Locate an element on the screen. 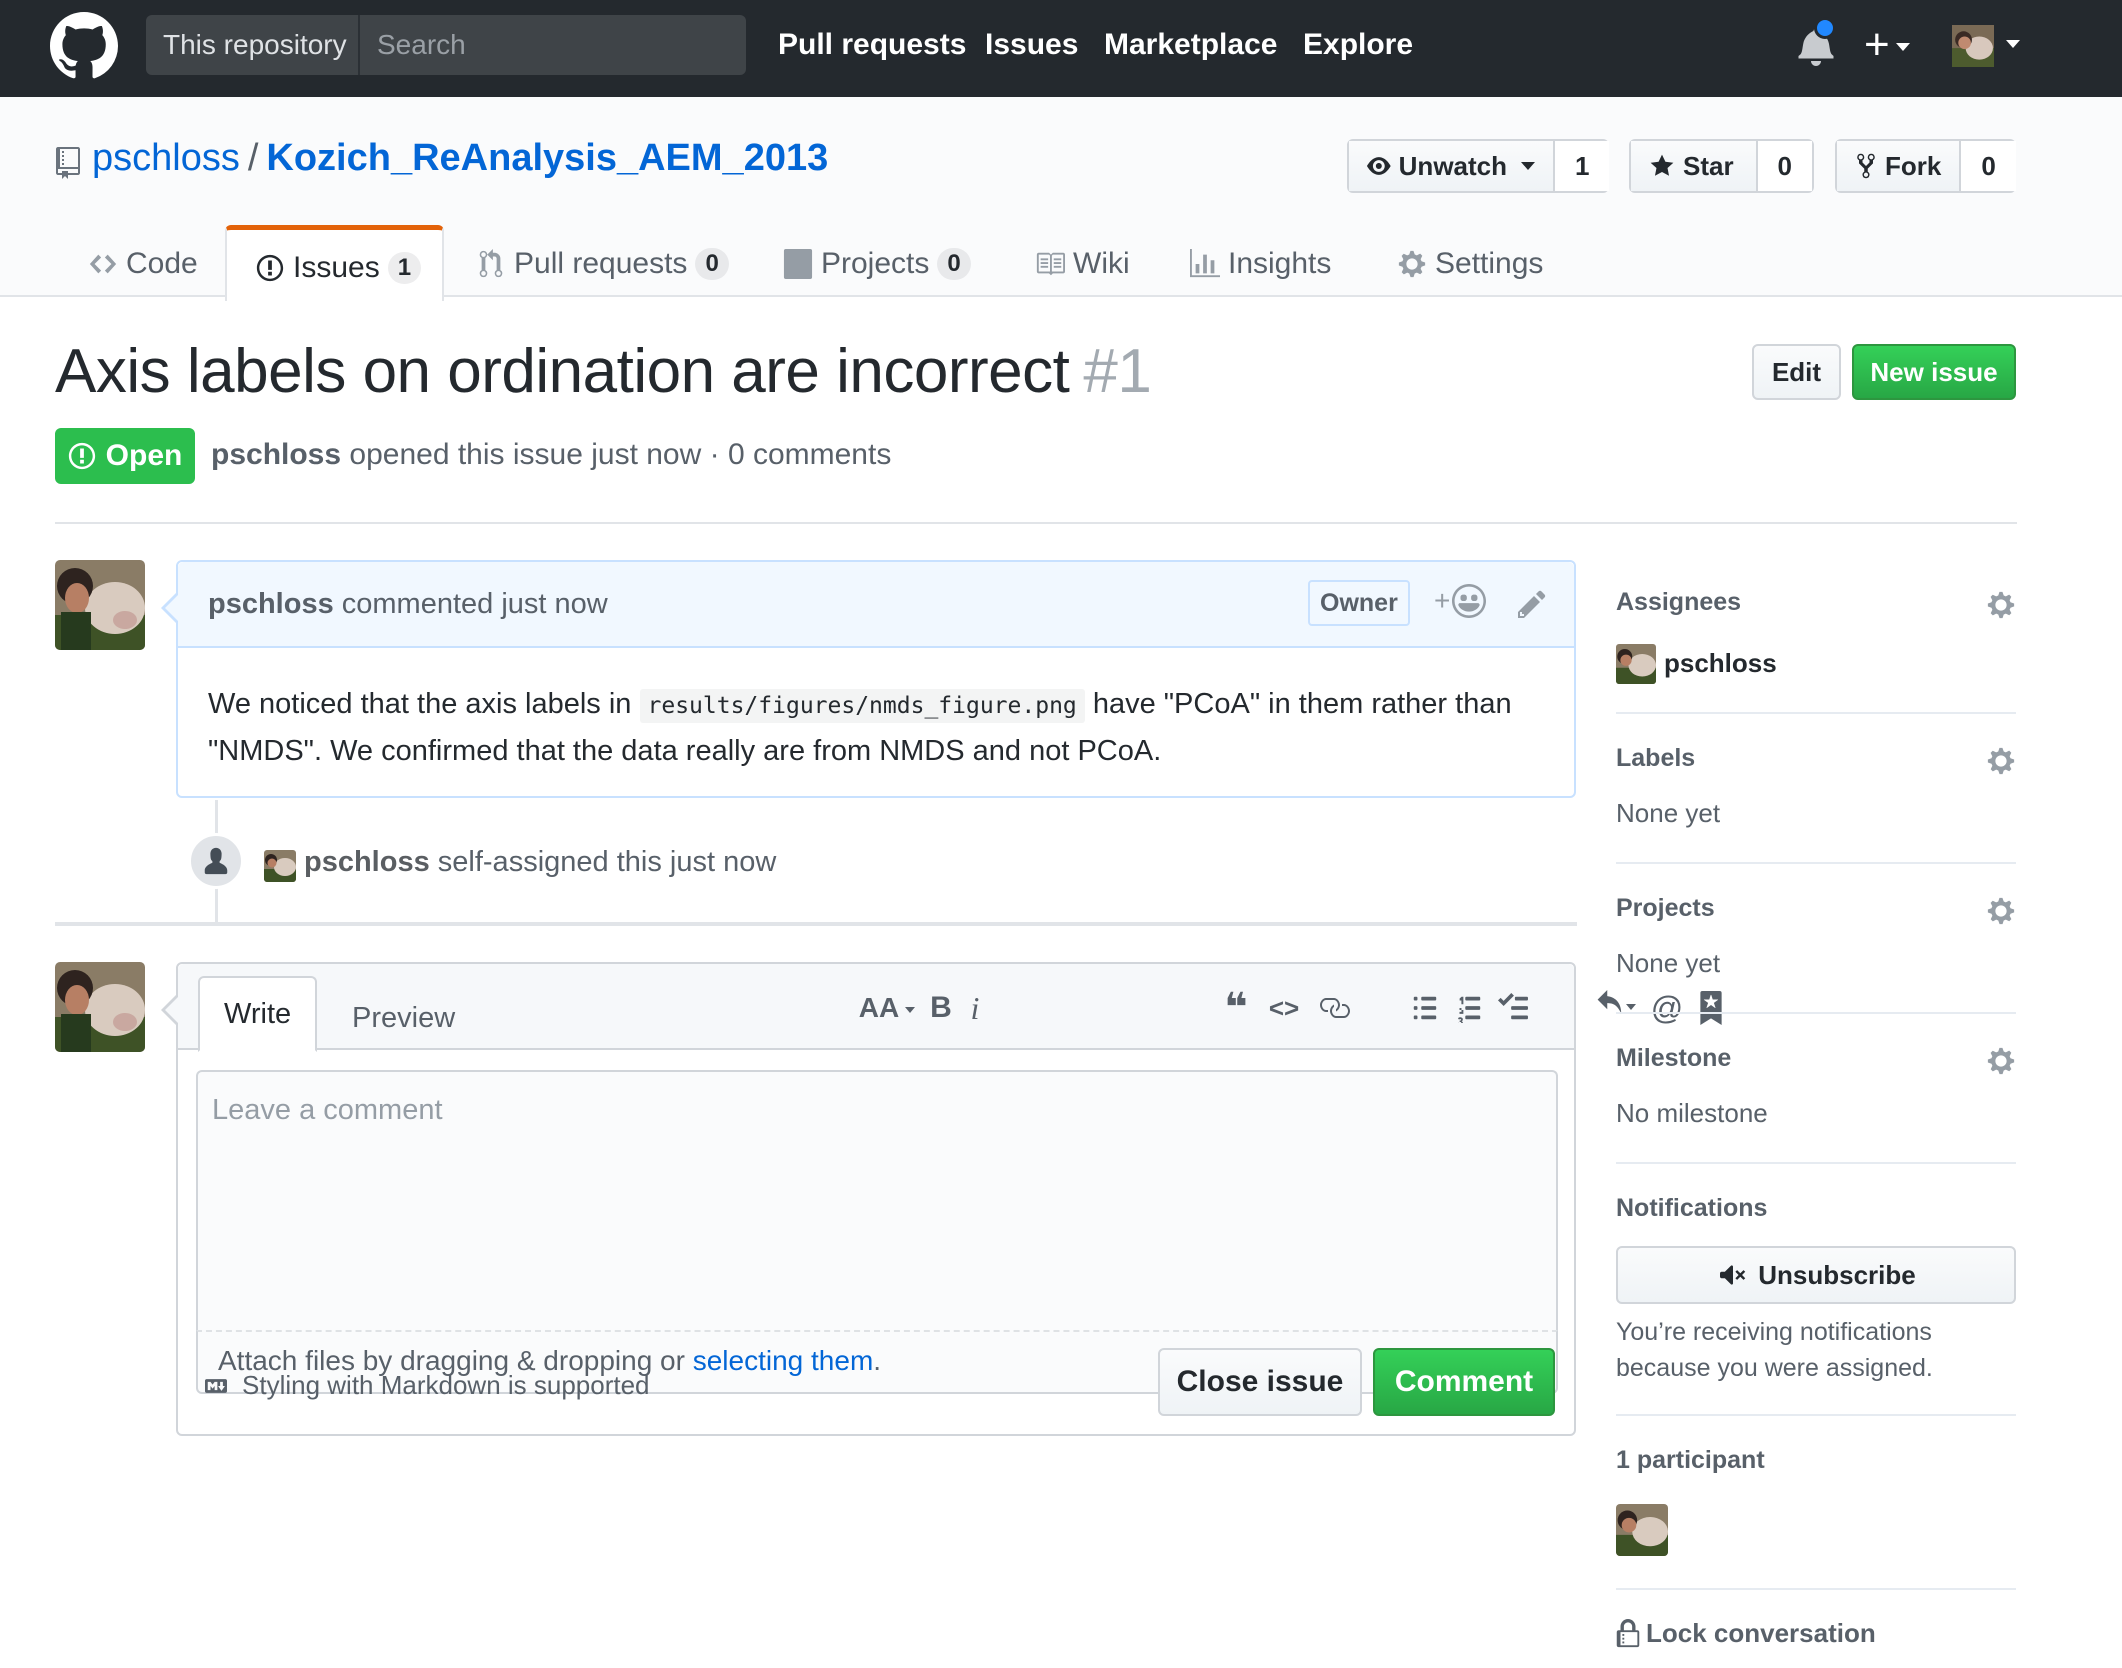 This screenshot has height=1668, width=2122. header-text-button: AA is located at coordinates (887, 1008).